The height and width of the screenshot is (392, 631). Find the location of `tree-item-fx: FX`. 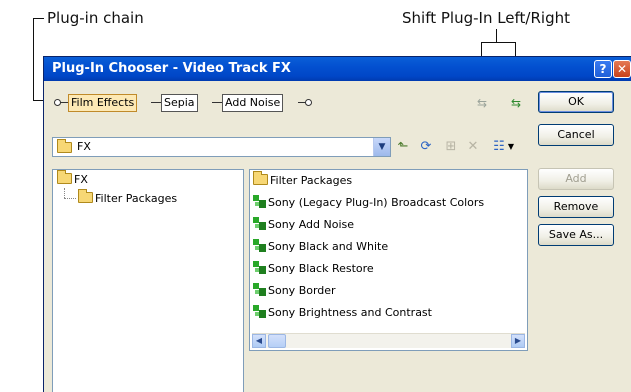

tree-item-fx: FX is located at coordinates (72, 179).